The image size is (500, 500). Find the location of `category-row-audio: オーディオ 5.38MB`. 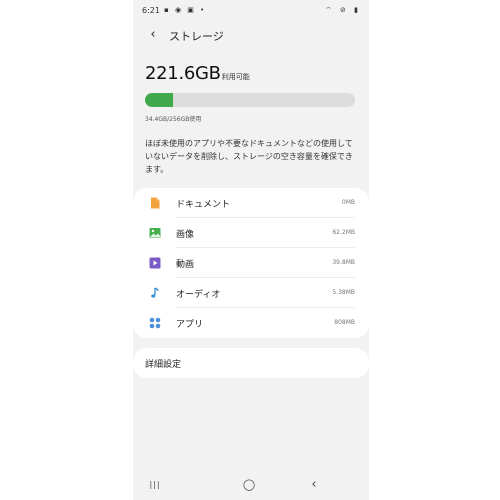

category-row-audio: オーディオ 5.38MB is located at coordinates (251, 293).